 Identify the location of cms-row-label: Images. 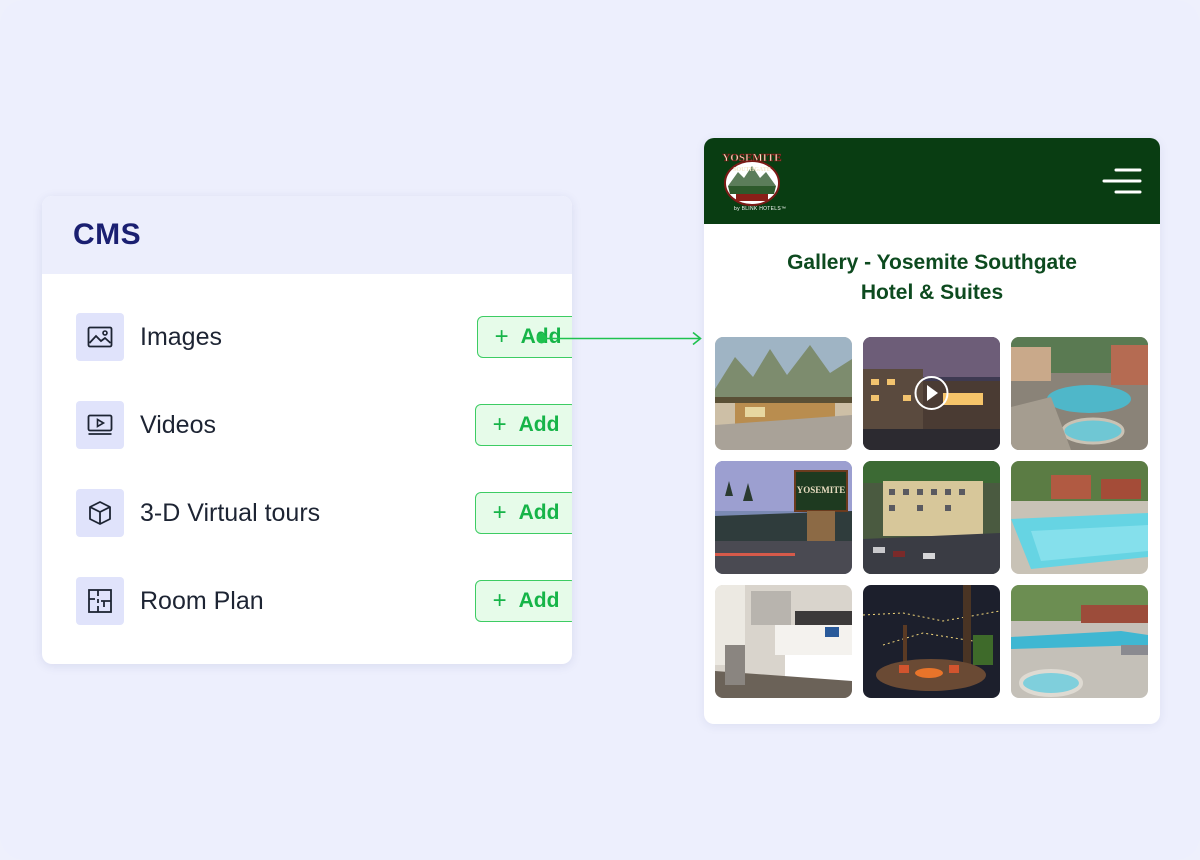
(181, 336).